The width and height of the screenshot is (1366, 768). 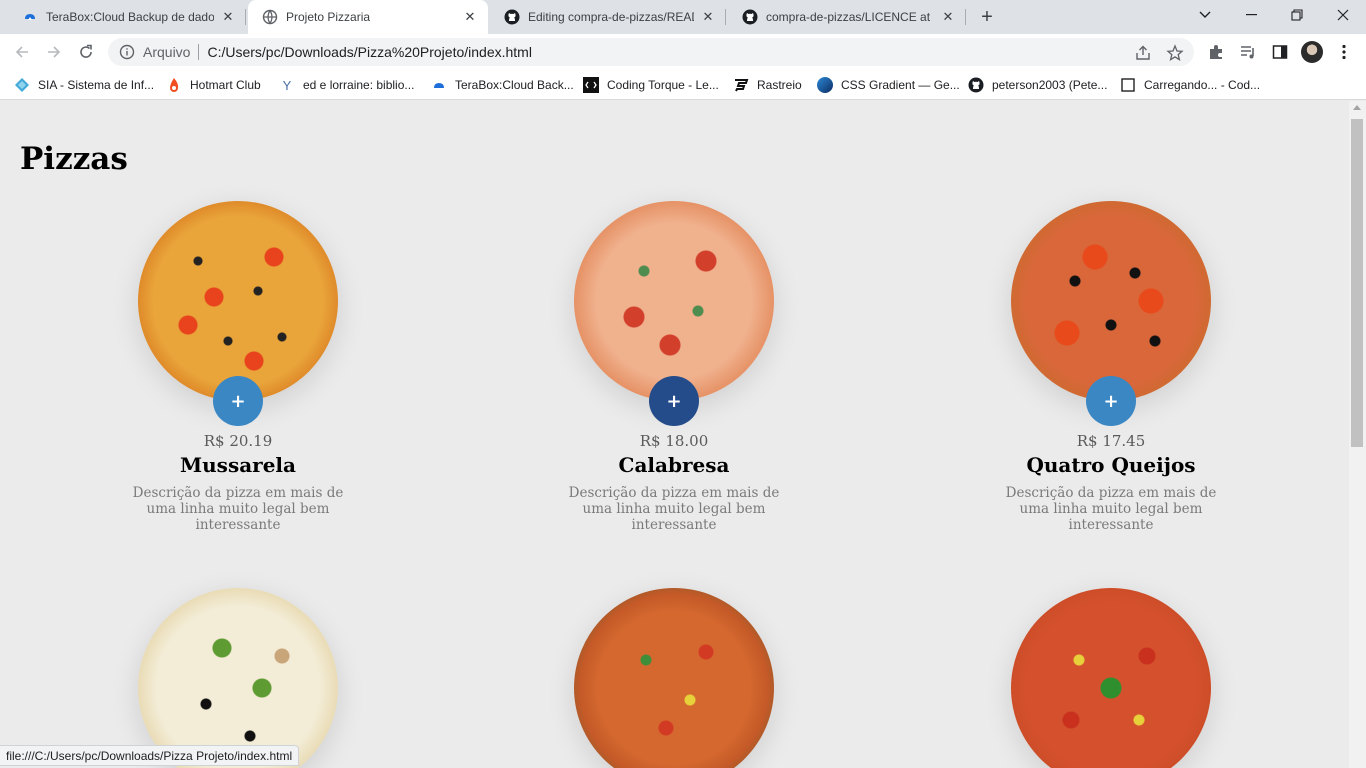 I want to click on restore-button, so click(x=1297, y=15).